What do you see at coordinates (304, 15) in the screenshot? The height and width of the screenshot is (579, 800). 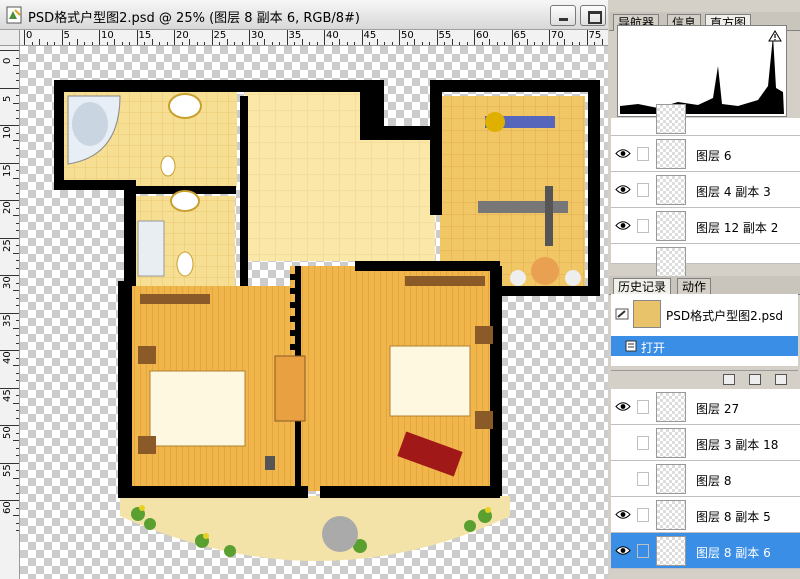 I see `document-title-bar: PSD格式户型图2.psd @ 25% (图层 8 副本 6, RGB/8#)` at bounding box center [304, 15].